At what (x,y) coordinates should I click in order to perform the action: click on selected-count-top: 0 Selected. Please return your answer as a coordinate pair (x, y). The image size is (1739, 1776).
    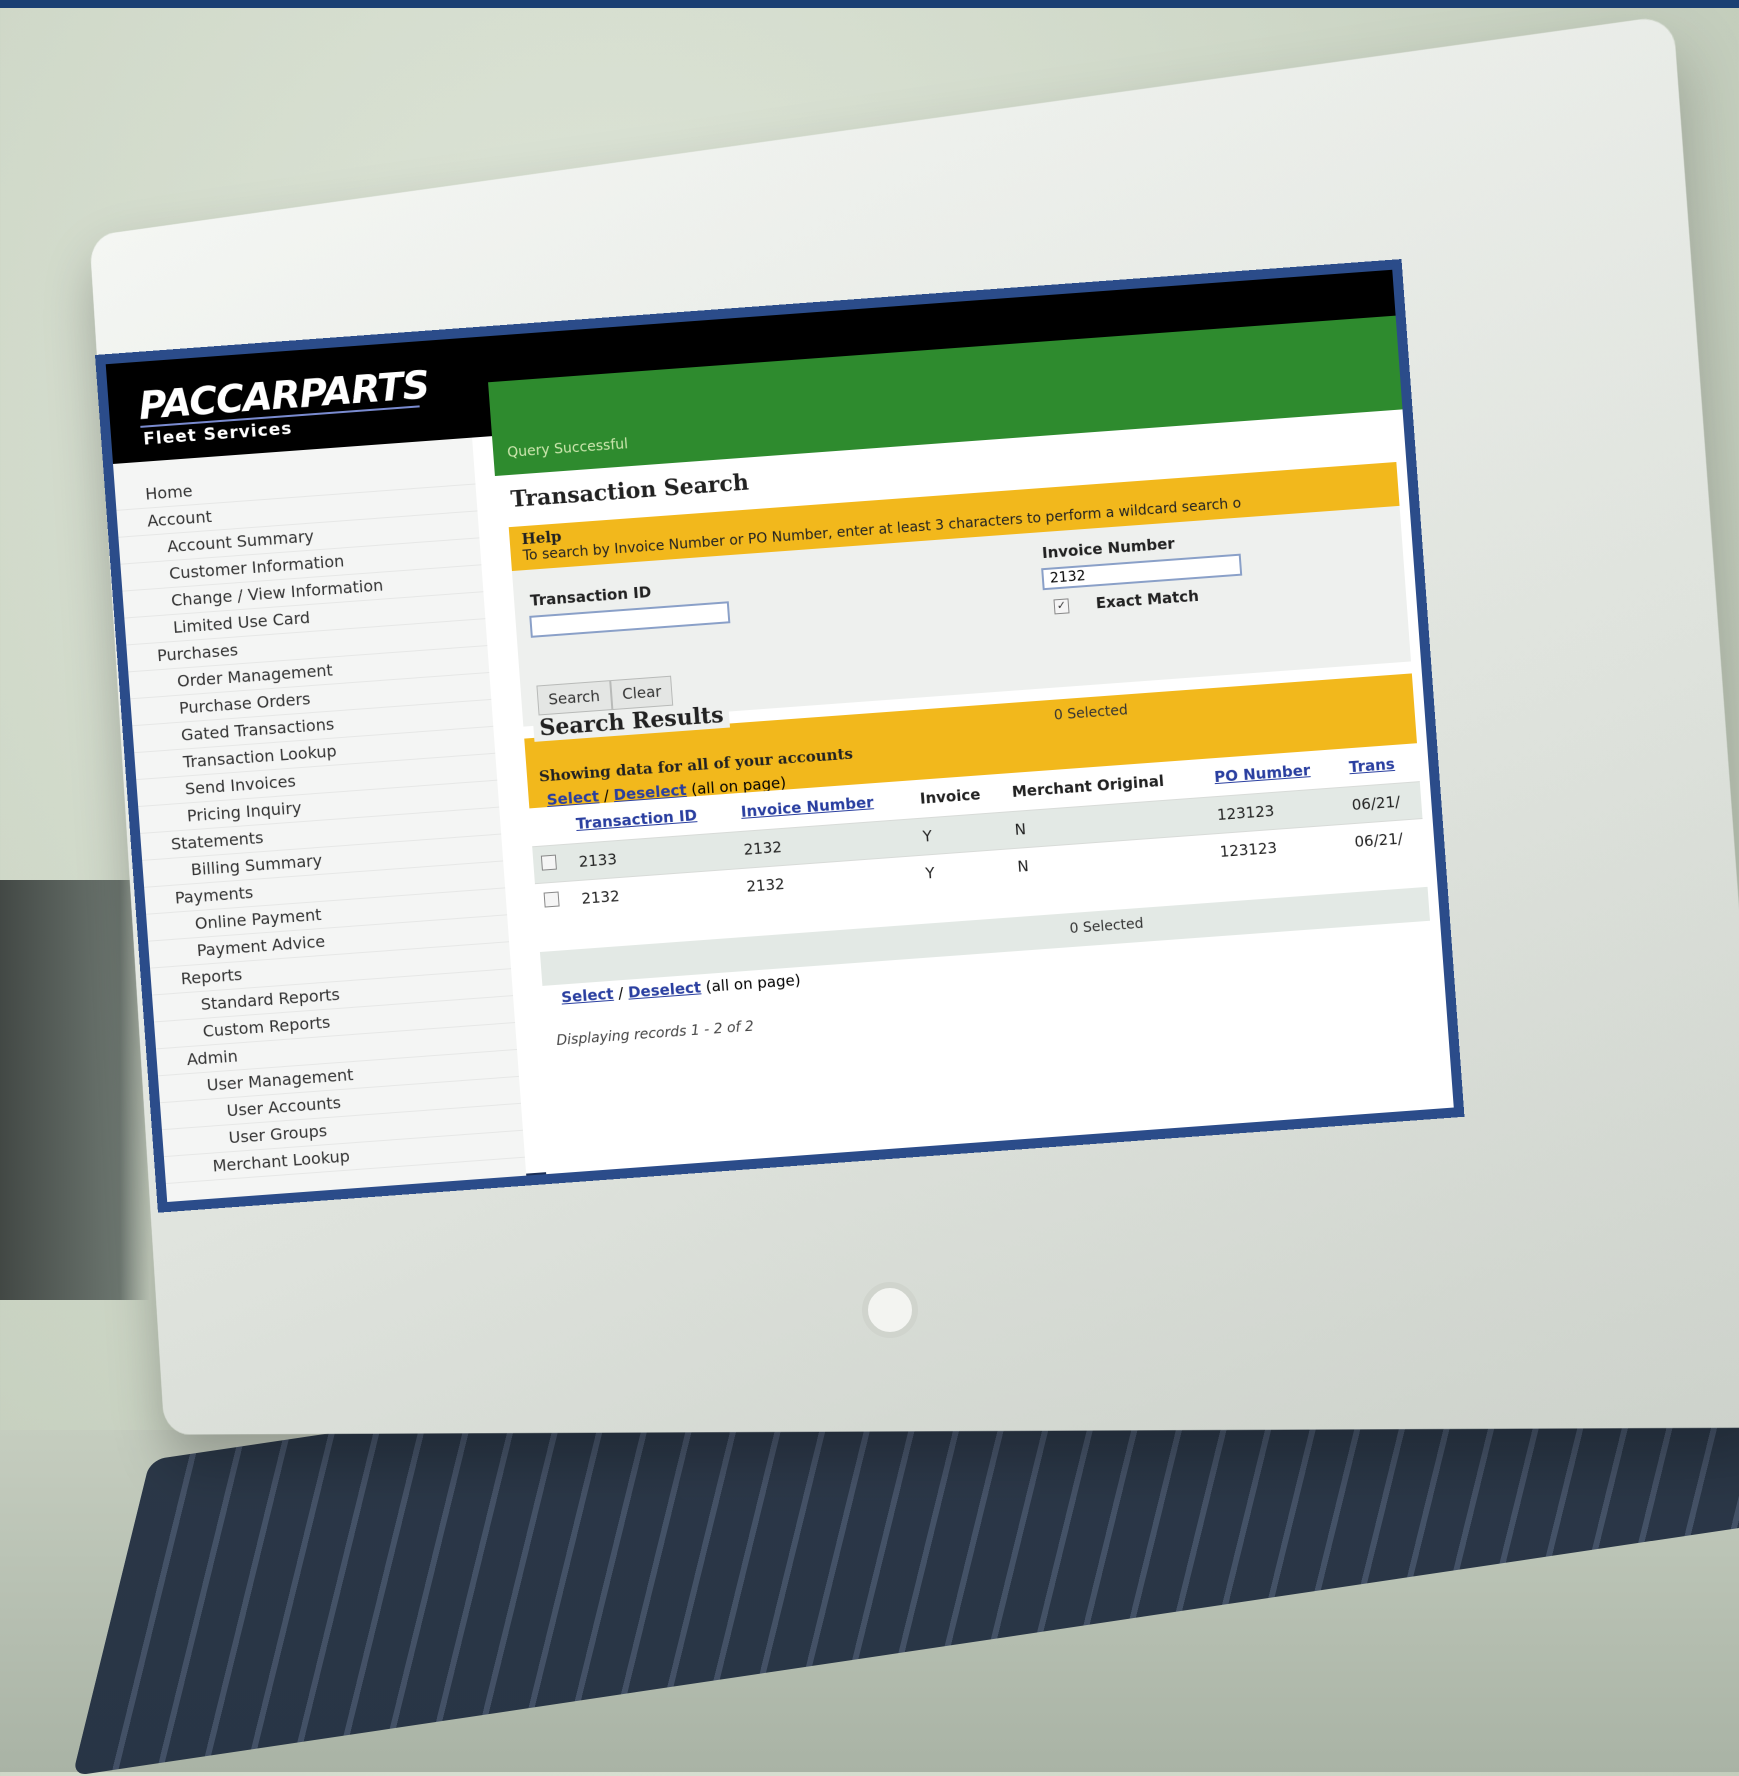
    Looking at the image, I should click on (1091, 713).